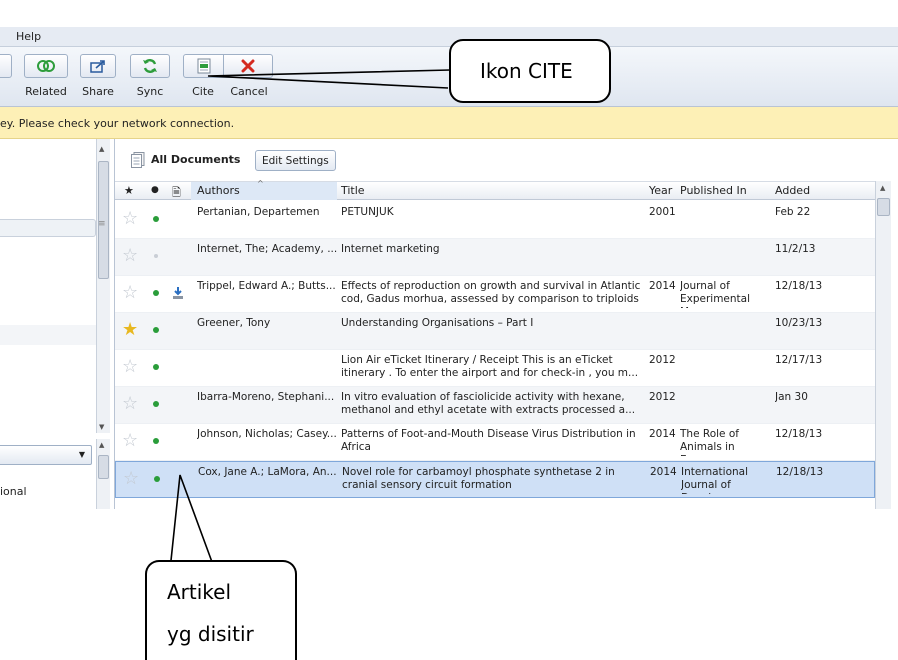 The width and height of the screenshot is (898, 660). I want to click on article-callout-line1: Artikel, so click(199, 592).